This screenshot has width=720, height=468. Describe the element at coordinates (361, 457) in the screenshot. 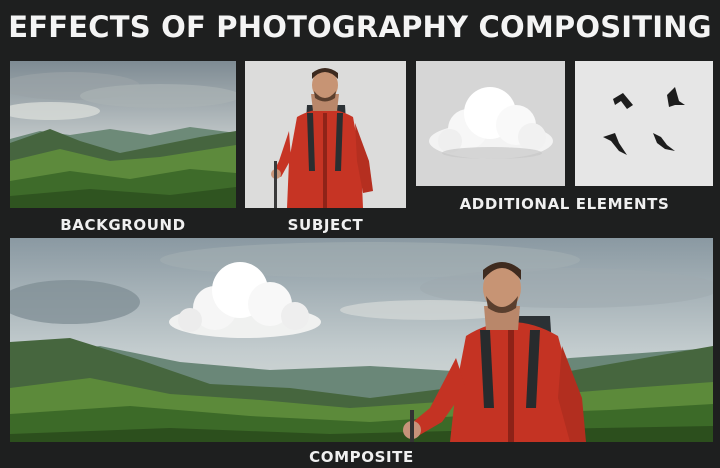

I see `composite-label: COMPOSITE` at that location.